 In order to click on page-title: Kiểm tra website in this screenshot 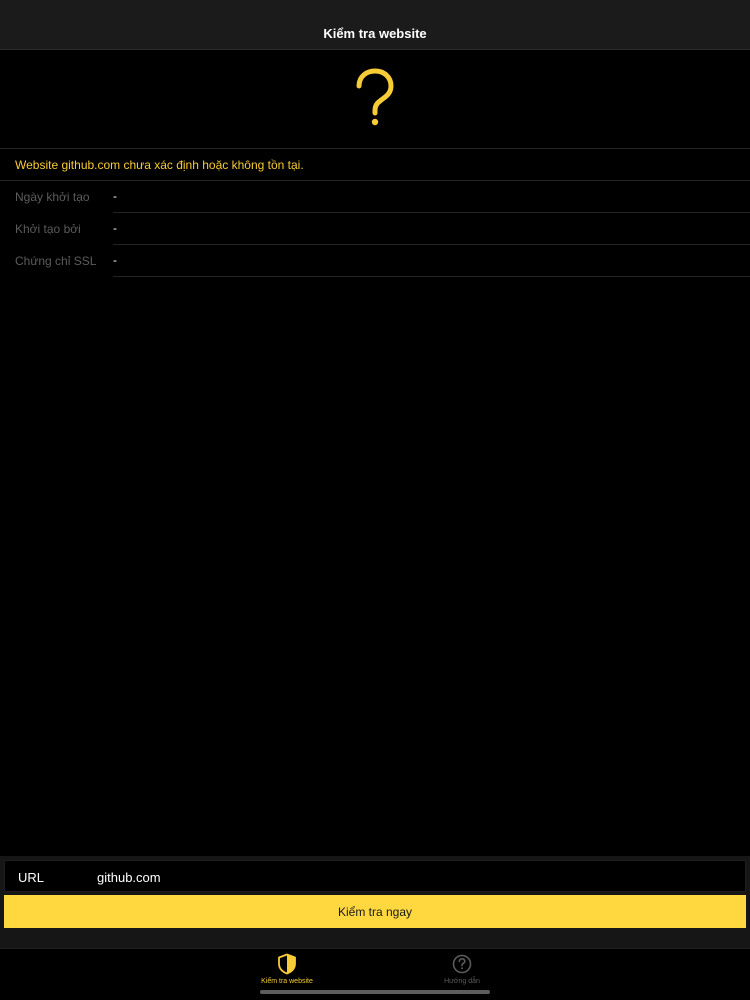, I will do `click(375, 33)`.